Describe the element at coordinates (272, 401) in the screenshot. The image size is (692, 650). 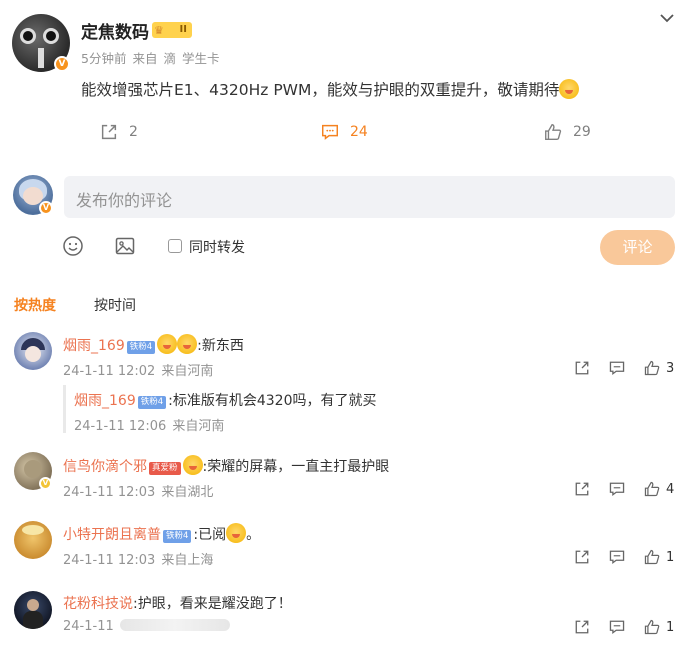
I see `reply-text: :标准版有机会4320吗，有了就买` at that location.